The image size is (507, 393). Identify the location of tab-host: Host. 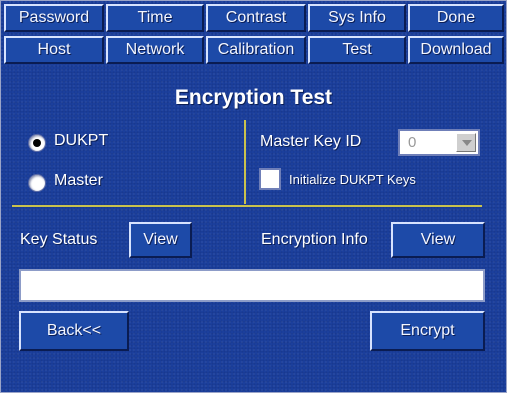
(54, 50).